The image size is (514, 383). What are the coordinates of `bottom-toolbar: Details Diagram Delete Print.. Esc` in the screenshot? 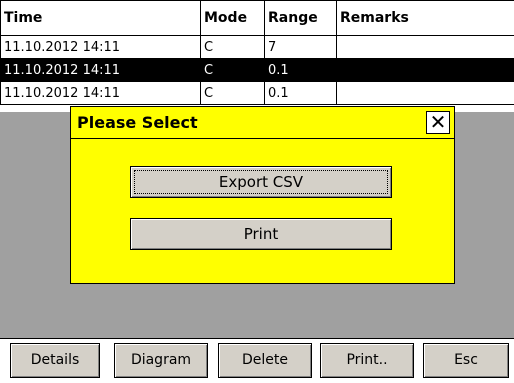 It's located at (257, 360).